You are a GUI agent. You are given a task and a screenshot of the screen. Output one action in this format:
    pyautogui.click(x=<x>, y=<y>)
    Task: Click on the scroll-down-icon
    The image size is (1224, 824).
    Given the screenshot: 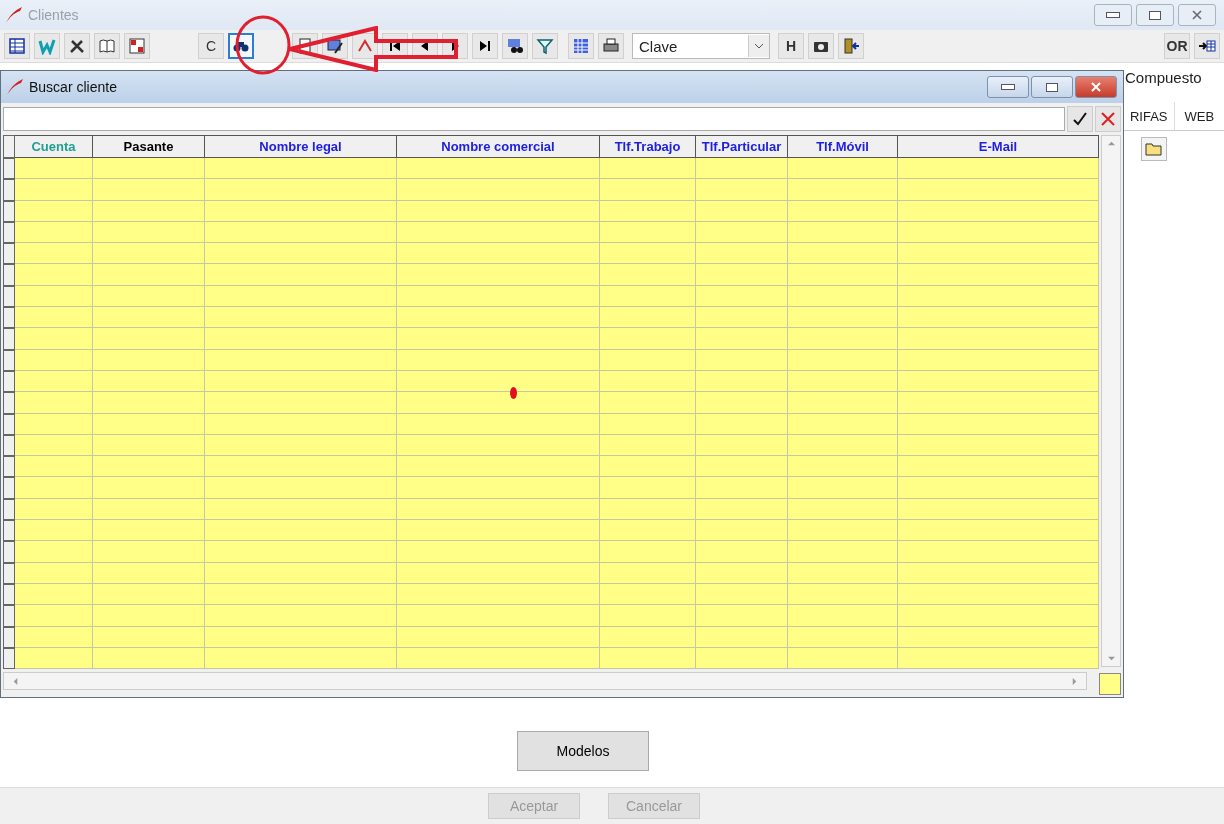 What is the action you would take?
    pyautogui.click(x=1111, y=658)
    